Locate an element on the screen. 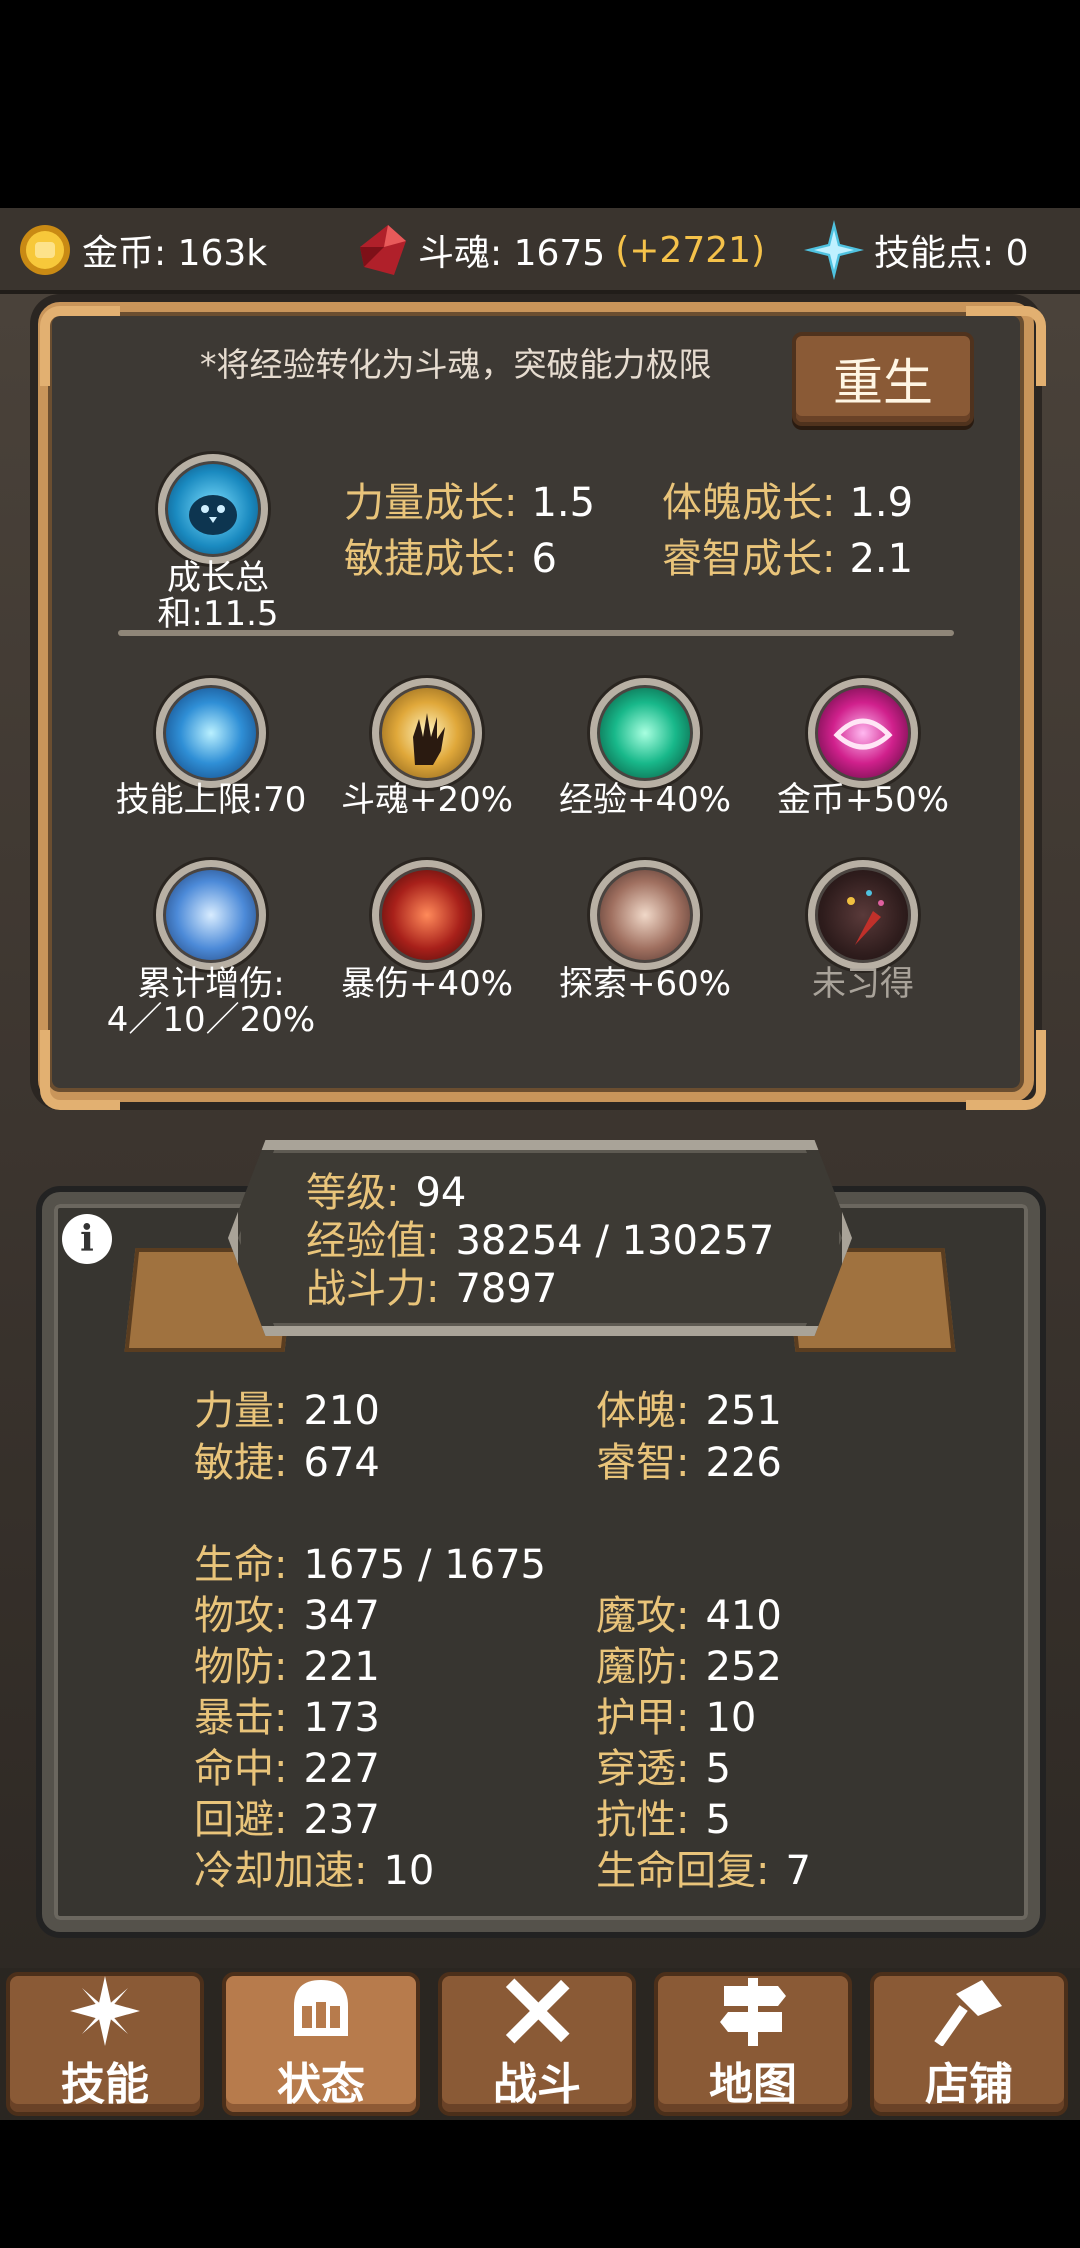 Image resolution: width=1080 pixels, height=2248 pixels. info-icon: i is located at coordinates (87, 1239).